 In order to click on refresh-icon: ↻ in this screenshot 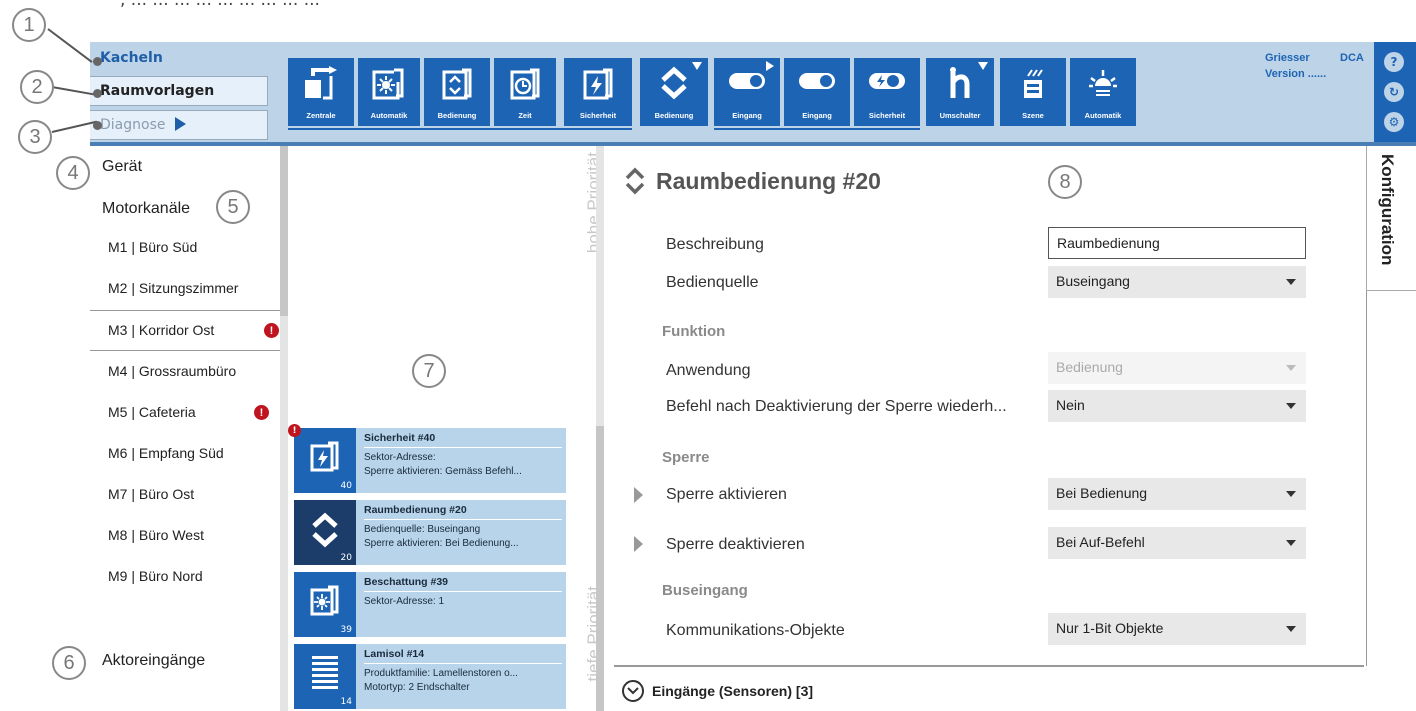, I will do `click(1394, 92)`.